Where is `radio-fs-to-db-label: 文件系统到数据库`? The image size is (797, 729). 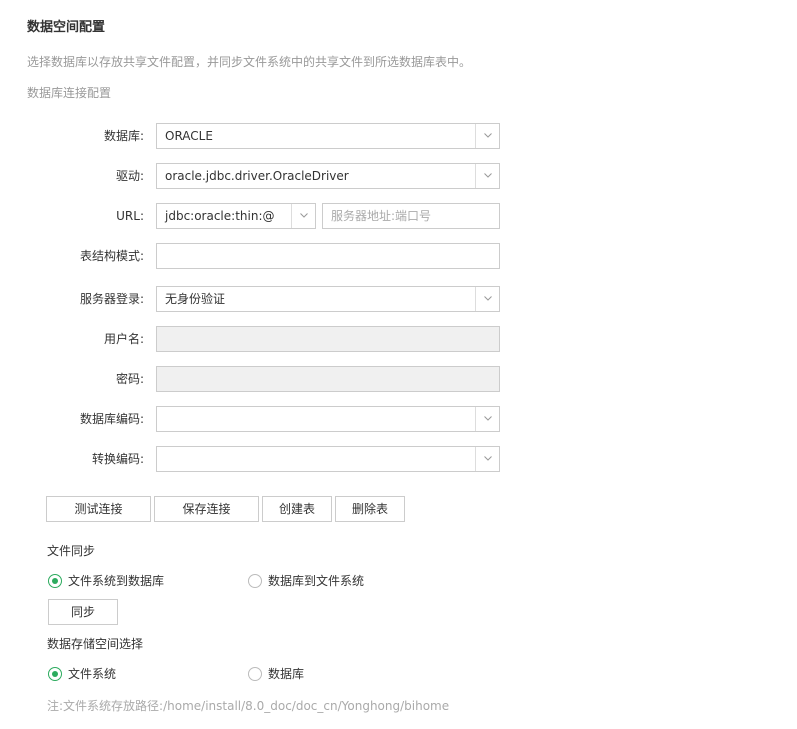 radio-fs-to-db-label: 文件系统到数据库 is located at coordinates (116, 581).